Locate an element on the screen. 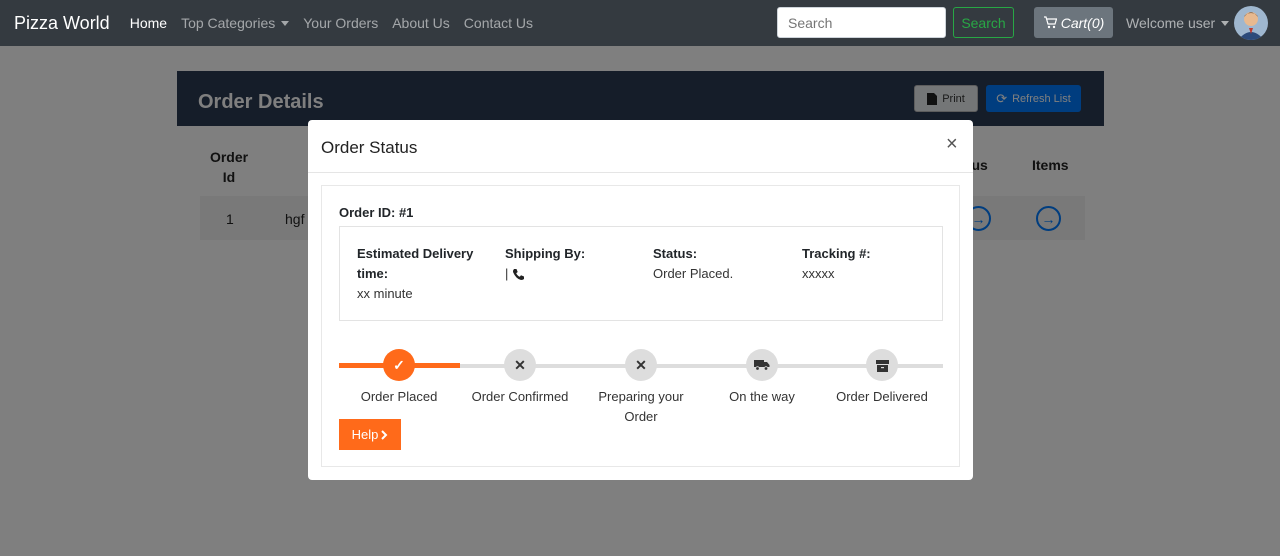  nav-top-categories-label: Top Categories is located at coordinates (228, 23).